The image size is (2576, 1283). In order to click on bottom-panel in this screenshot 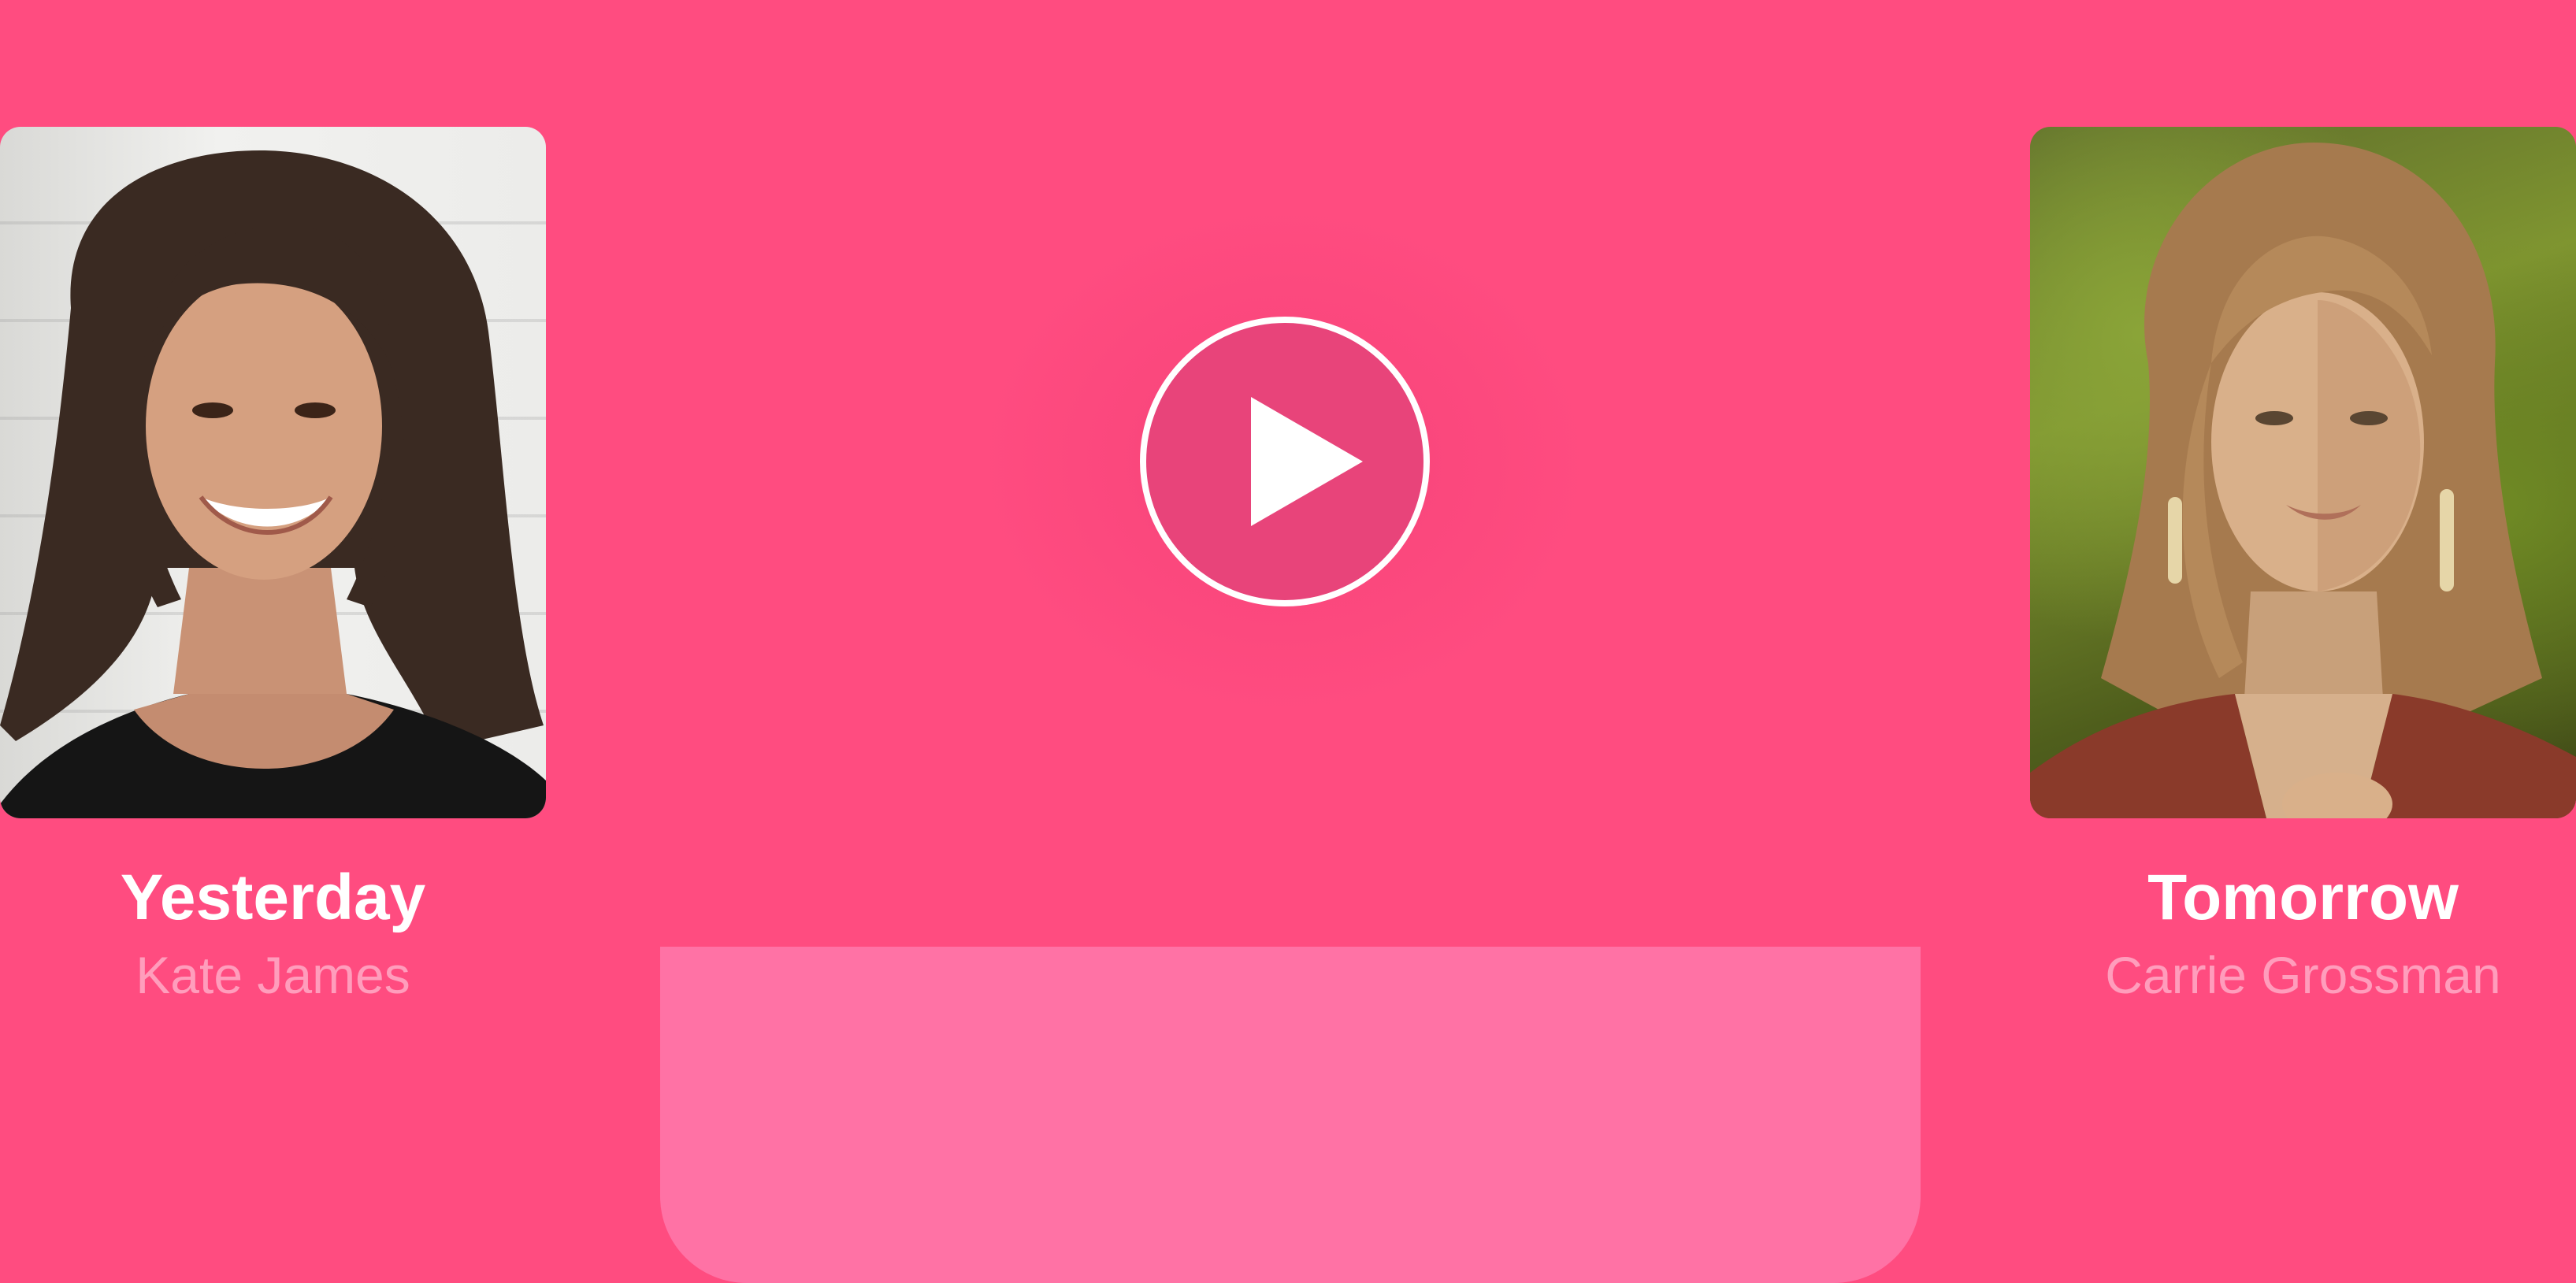, I will do `click(1290, 1115)`.